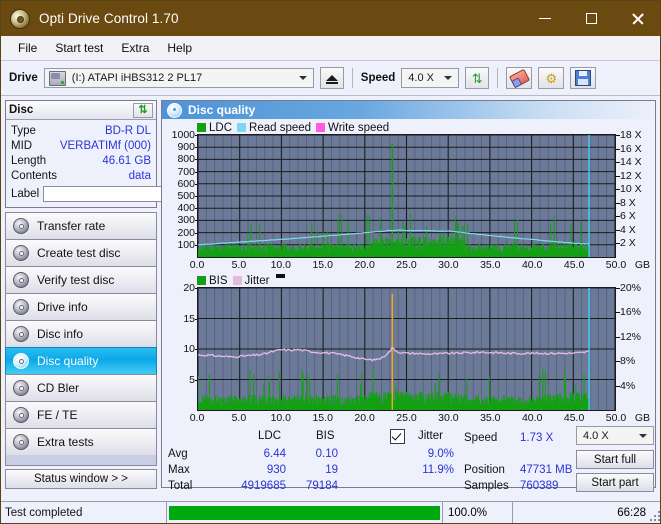 Image resolution: width=661 pixels, height=524 pixels. Describe the element at coordinates (424, 280) in the screenshot. I see `chart2-legend: BIS Jitter` at that location.